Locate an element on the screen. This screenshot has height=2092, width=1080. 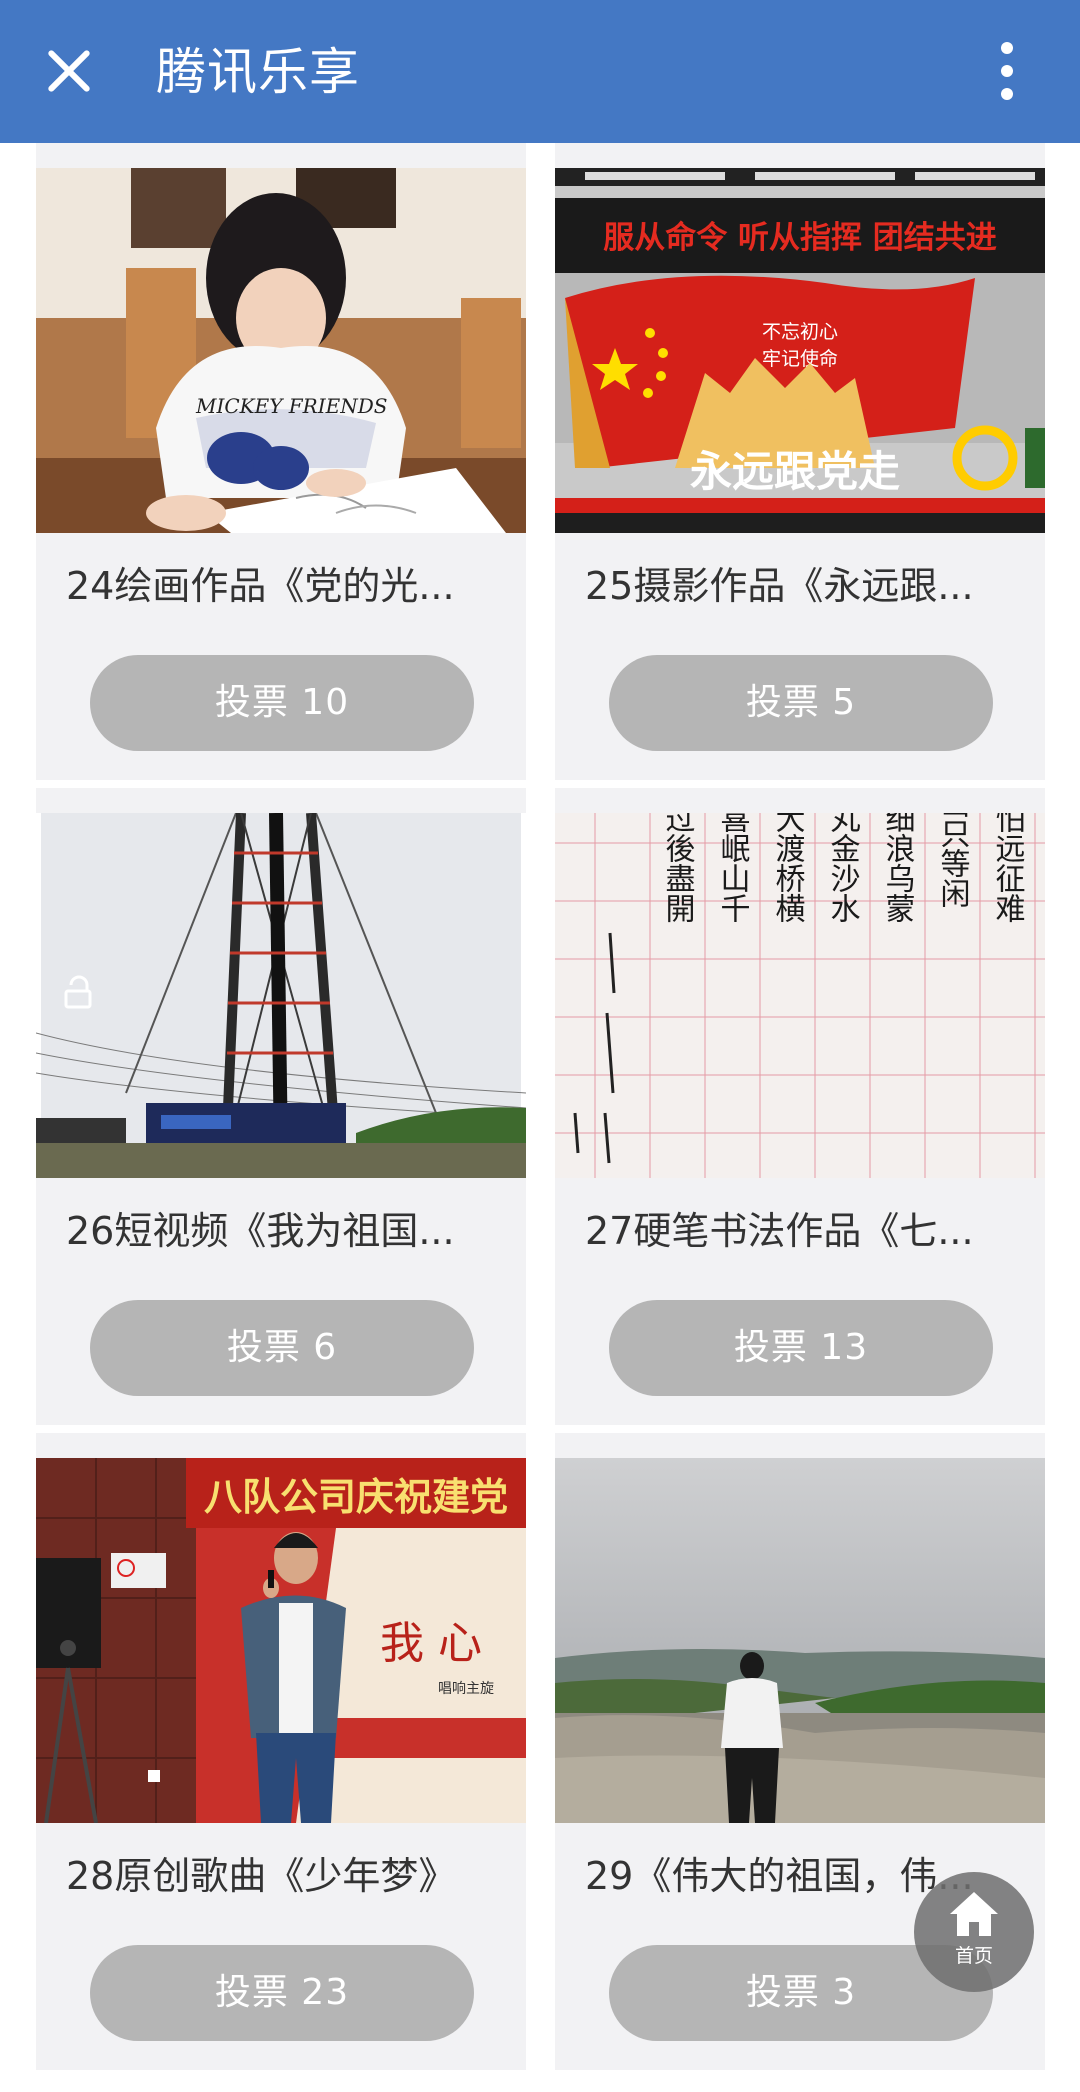
stage-banner-text: 八队公司庆祝建党 is located at coordinates (356, 1497).